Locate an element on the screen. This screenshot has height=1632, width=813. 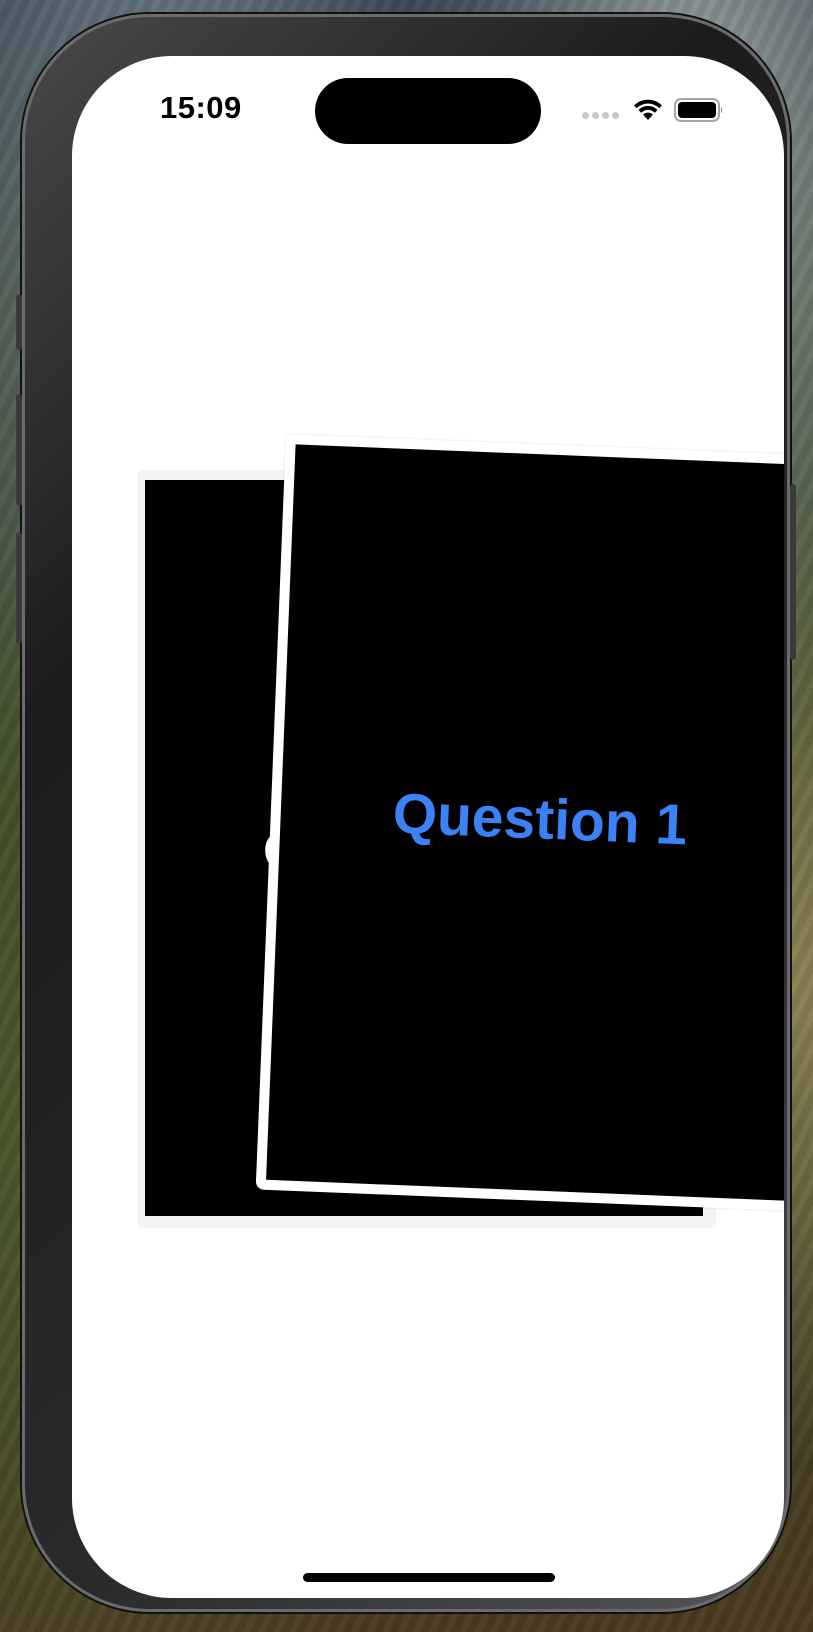
volume-up-button is located at coordinates (19, 450).